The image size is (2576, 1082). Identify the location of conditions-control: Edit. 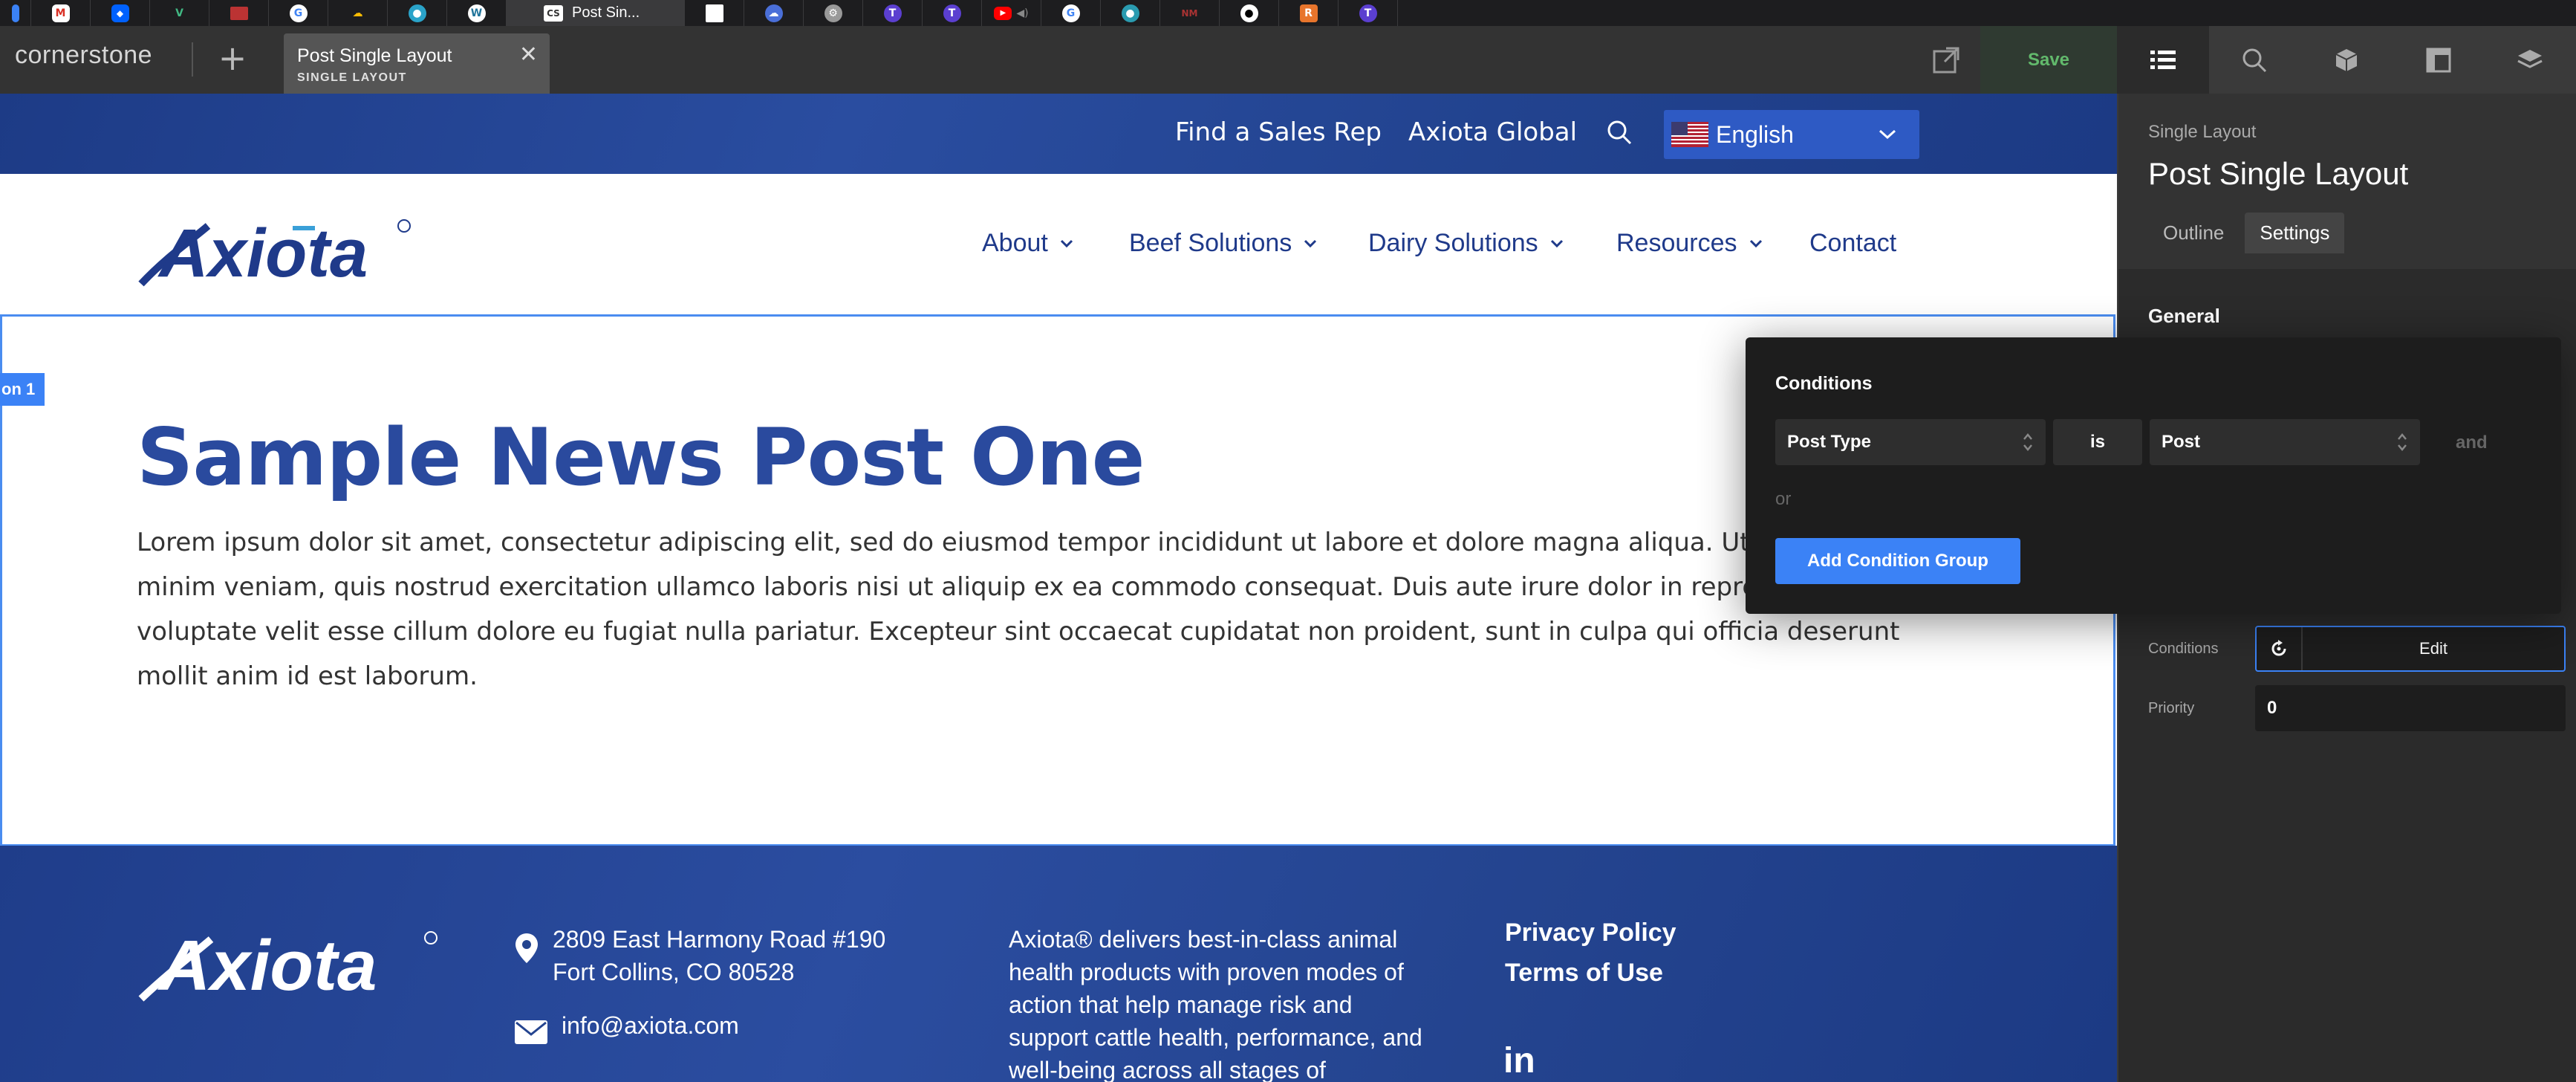
(2410, 649).